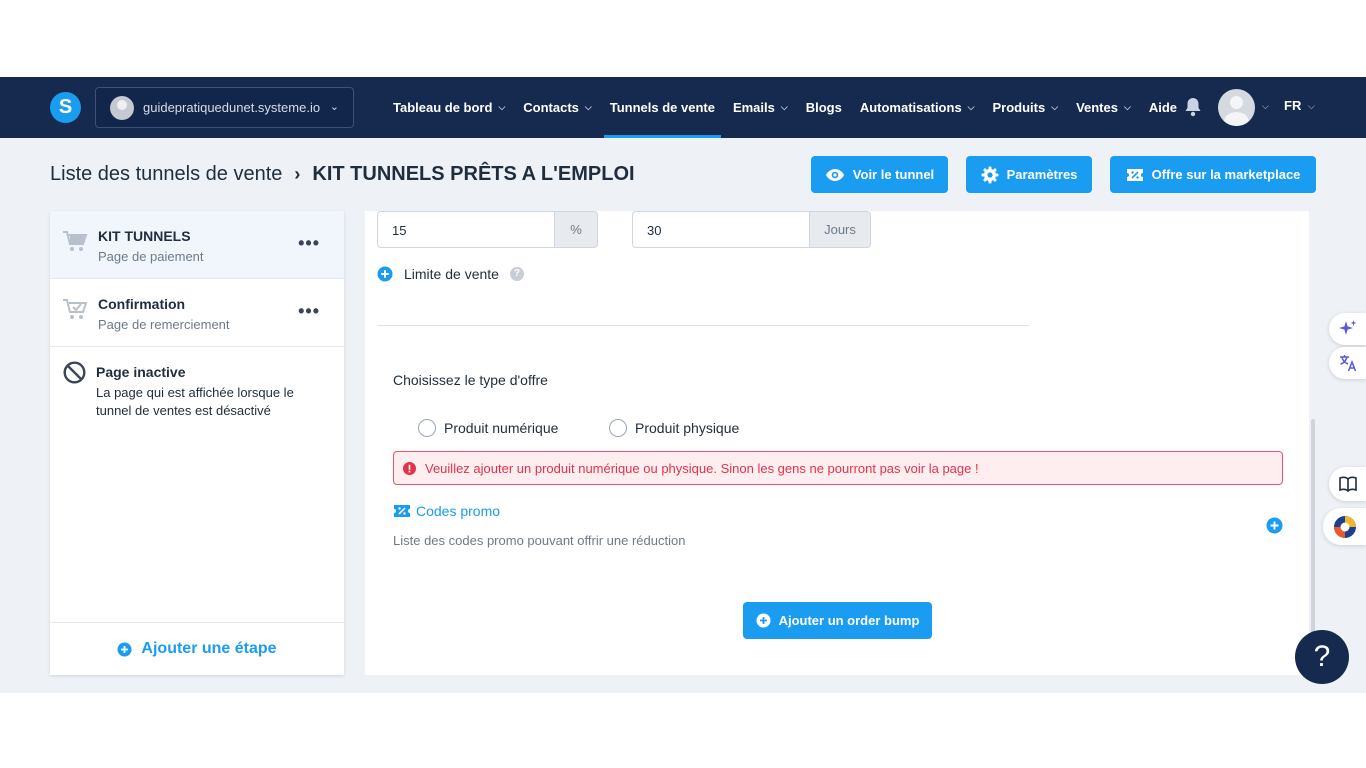  I want to click on breadcrumb-parent: Liste des tunnels de vente, so click(166, 174).